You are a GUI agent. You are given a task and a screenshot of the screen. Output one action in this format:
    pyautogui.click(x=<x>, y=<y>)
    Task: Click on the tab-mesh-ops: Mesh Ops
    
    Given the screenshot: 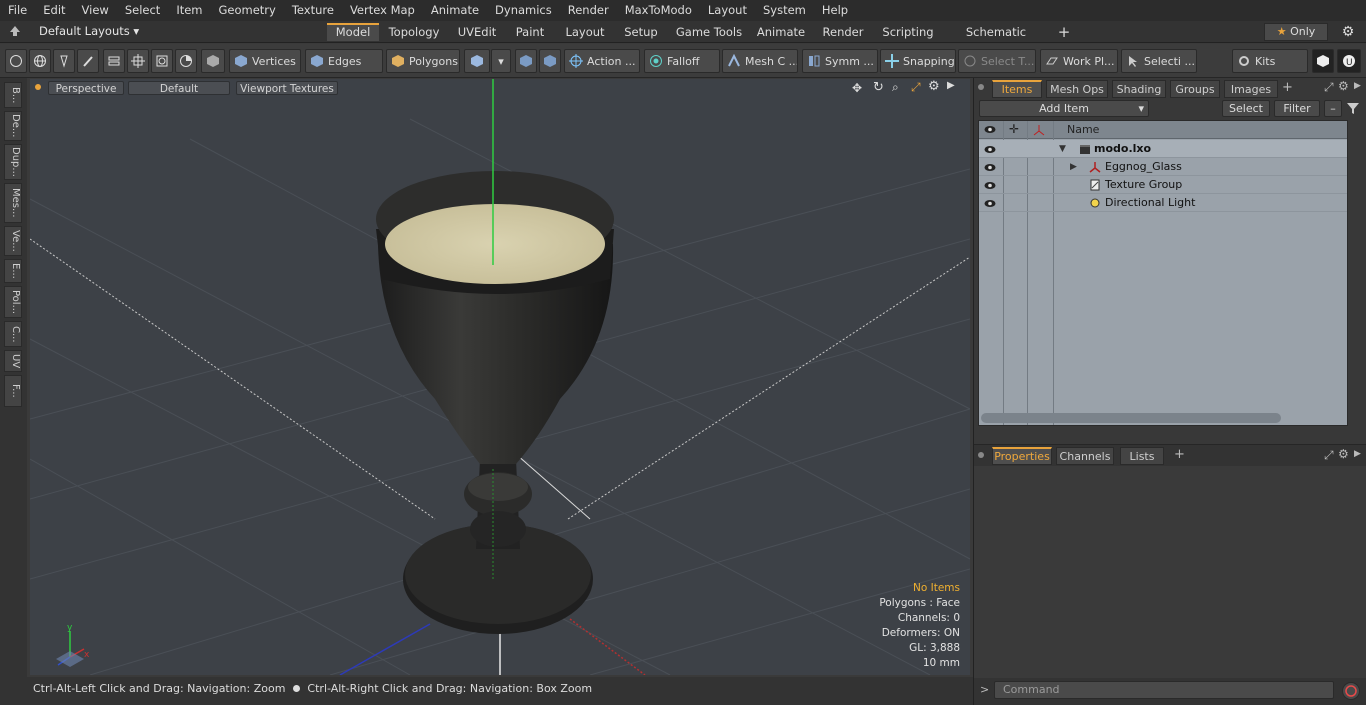 What is the action you would take?
    pyautogui.click(x=1077, y=89)
    